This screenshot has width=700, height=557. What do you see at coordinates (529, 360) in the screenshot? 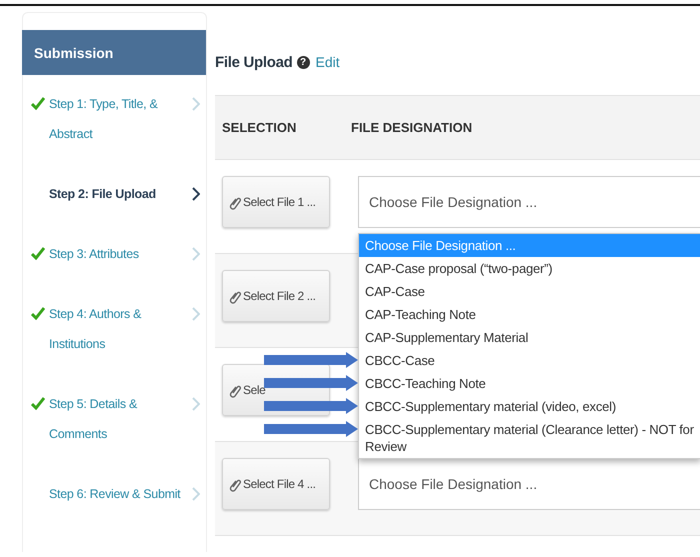
I see `dropdown-option: CBCC-Case` at bounding box center [529, 360].